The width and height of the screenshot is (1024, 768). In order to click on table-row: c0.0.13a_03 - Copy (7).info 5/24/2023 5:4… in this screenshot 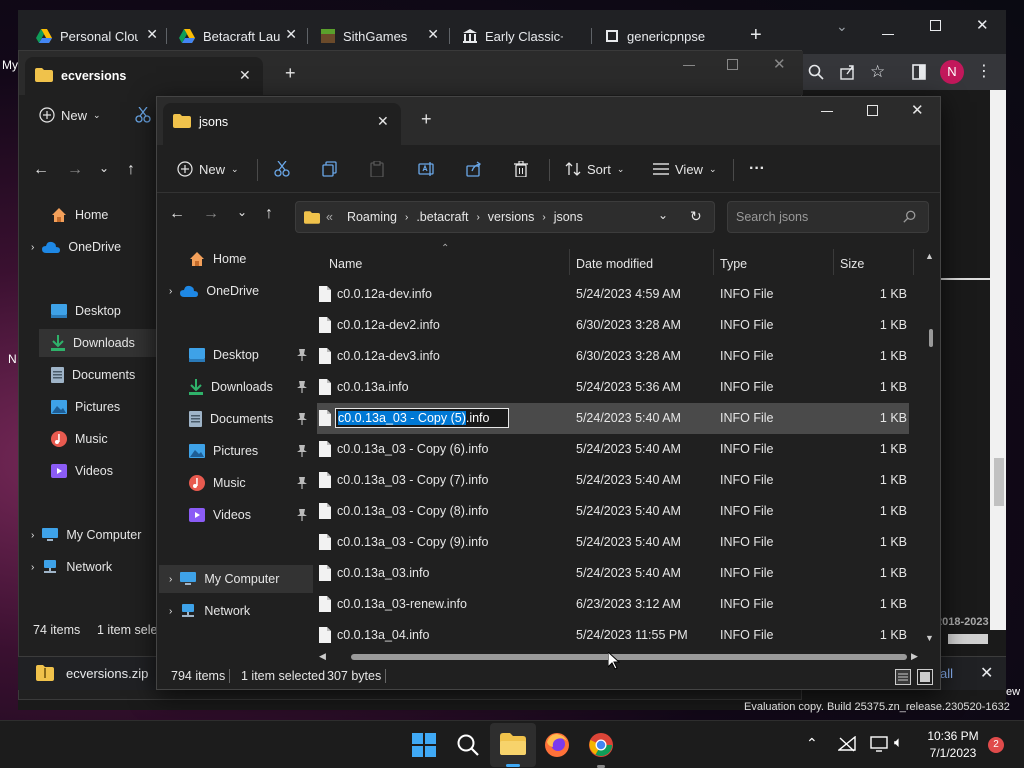, I will do `click(613, 480)`.